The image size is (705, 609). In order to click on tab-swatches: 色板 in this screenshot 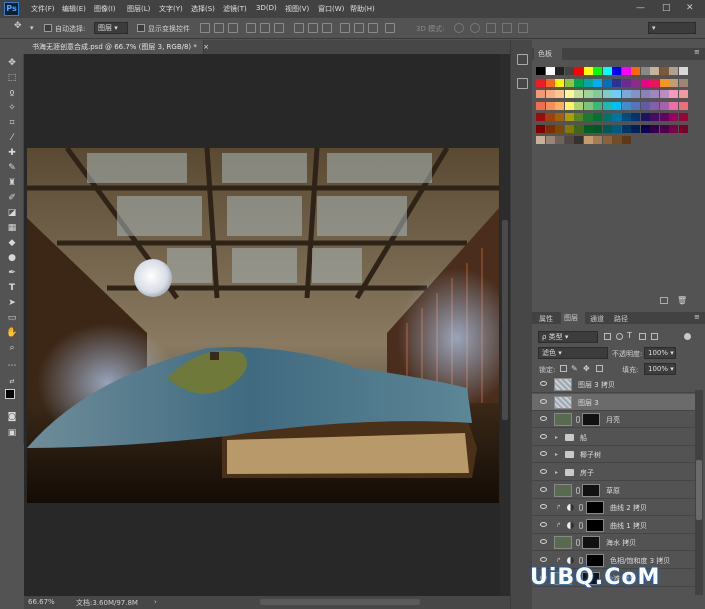, I will do `click(548, 54)`.